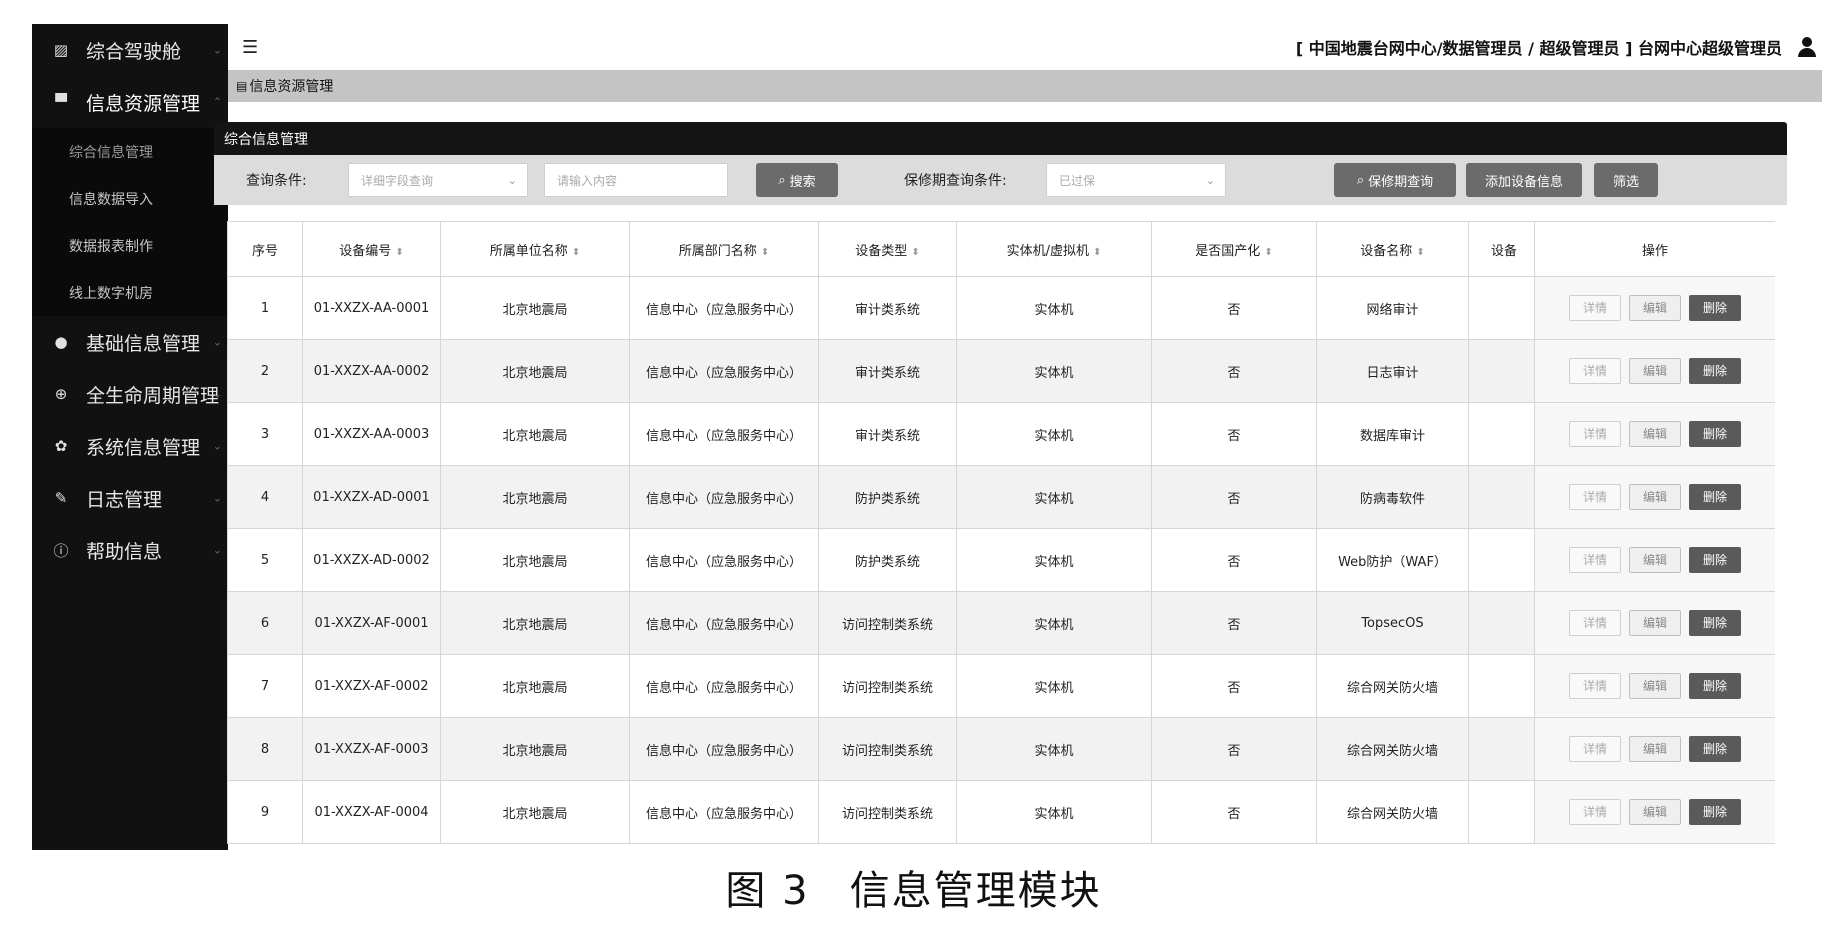  I want to click on sidebar-item-help: ⓘ 帮助信息 ⌄, so click(130, 550).